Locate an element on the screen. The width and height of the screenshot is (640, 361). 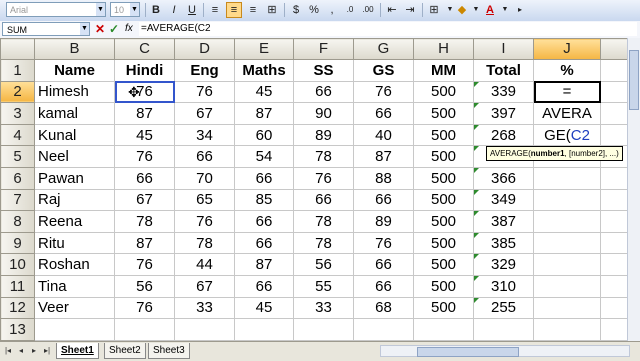
total-cell: 339 is located at coordinates (503, 92).